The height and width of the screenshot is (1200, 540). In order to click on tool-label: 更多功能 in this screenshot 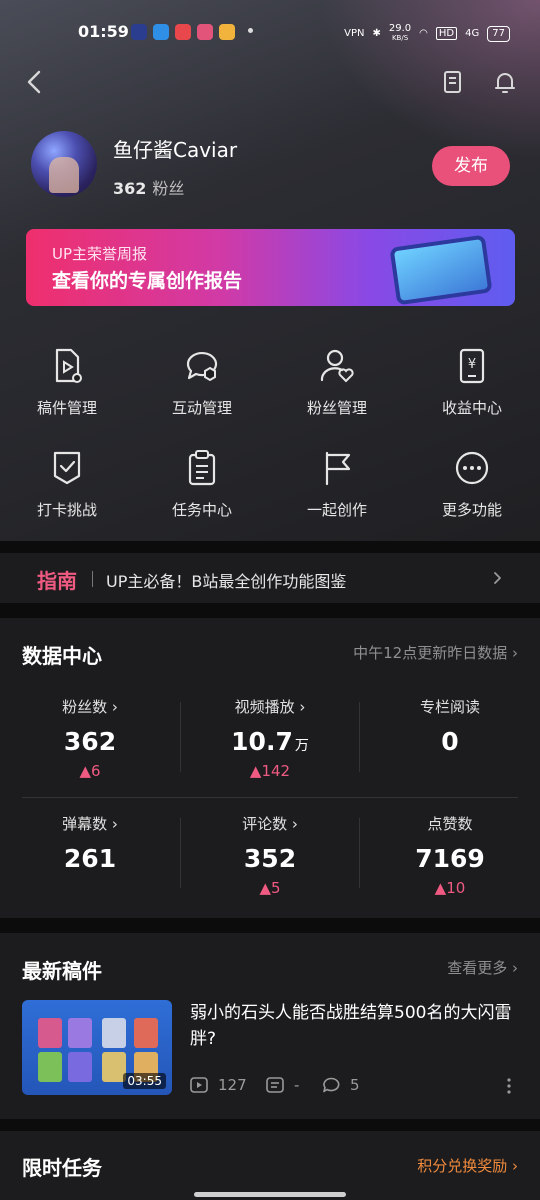, I will do `click(471, 510)`.